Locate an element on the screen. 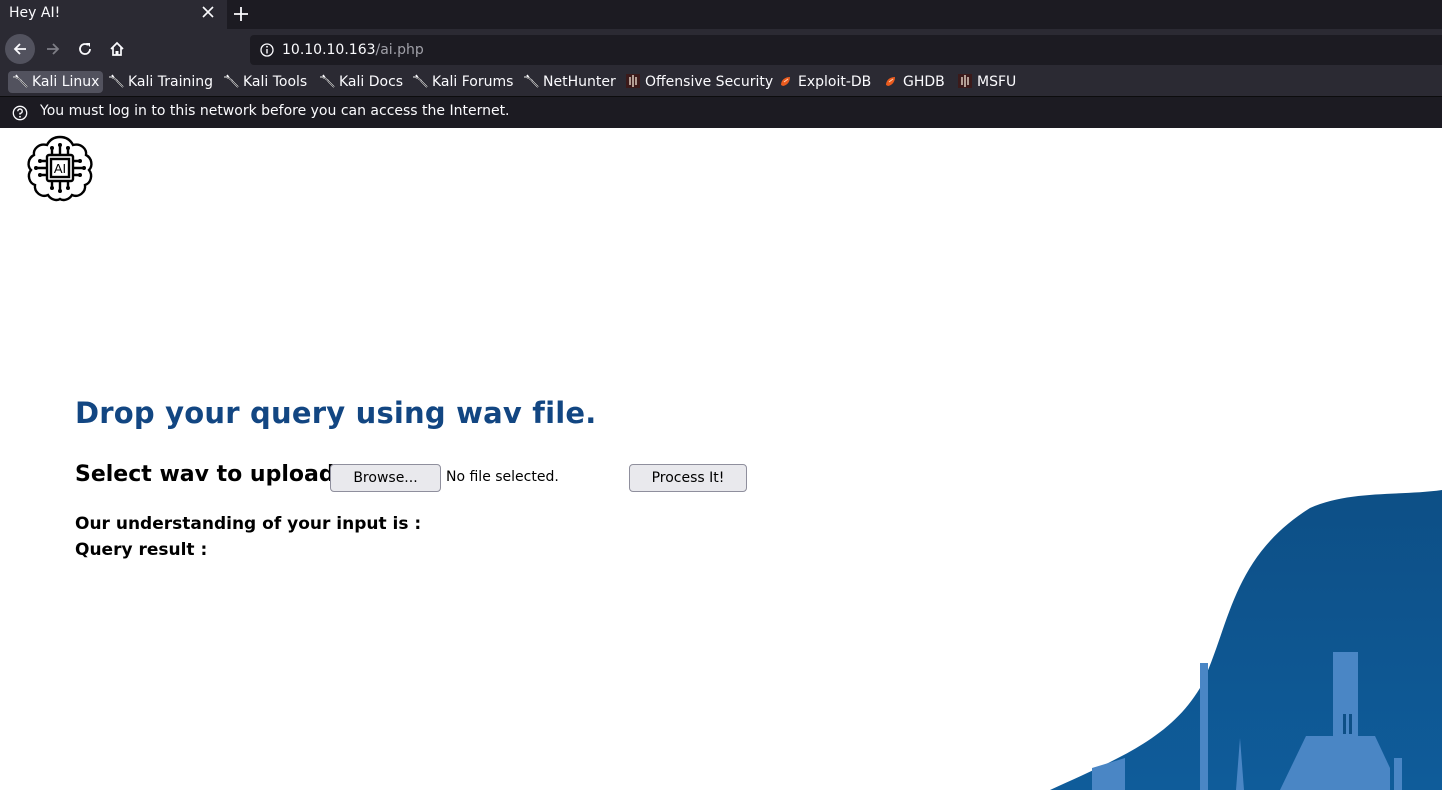  reload-button is located at coordinates (85, 49).